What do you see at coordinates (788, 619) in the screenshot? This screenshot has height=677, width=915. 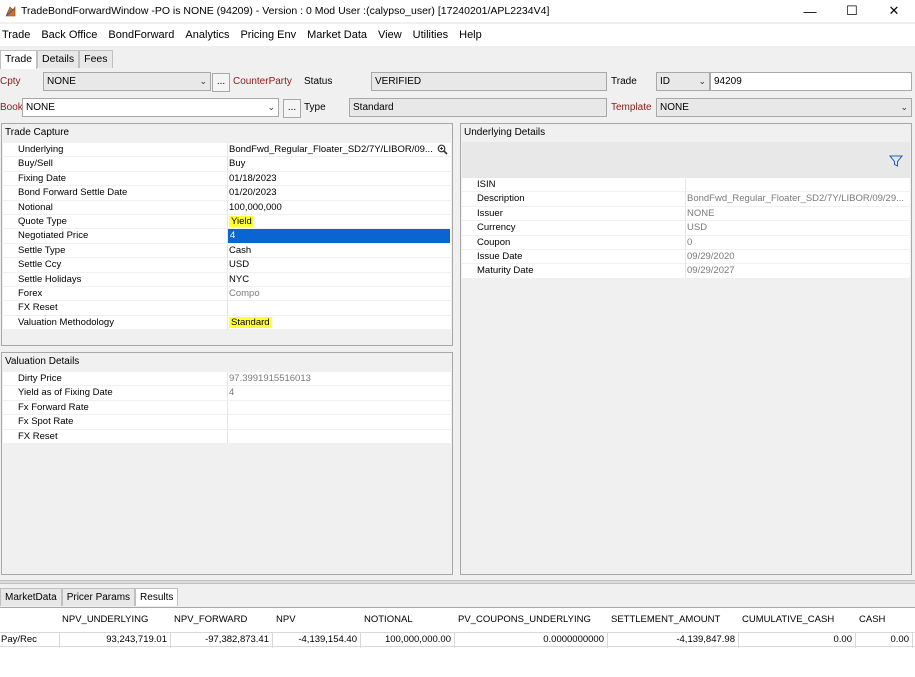 I see `col-cumulative-cash: CUMULATIVE_CASH` at bounding box center [788, 619].